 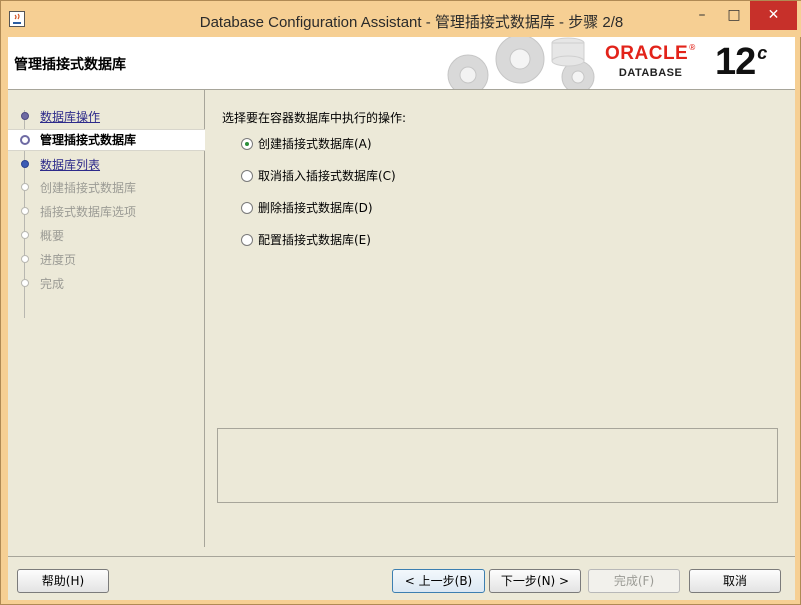 What do you see at coordinates (634, 581) in the screenshot?
I see `finish-button: 完成(F)` at bounding box center [634, 581].